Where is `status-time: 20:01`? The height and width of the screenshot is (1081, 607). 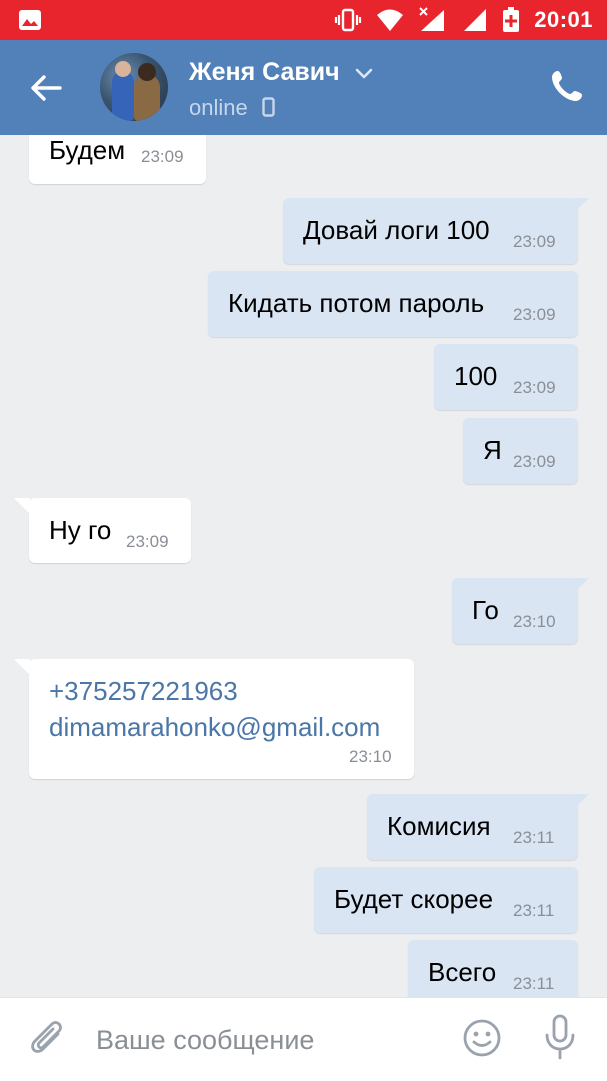
status-time: 20:01 is located at coordinates (563, 19).